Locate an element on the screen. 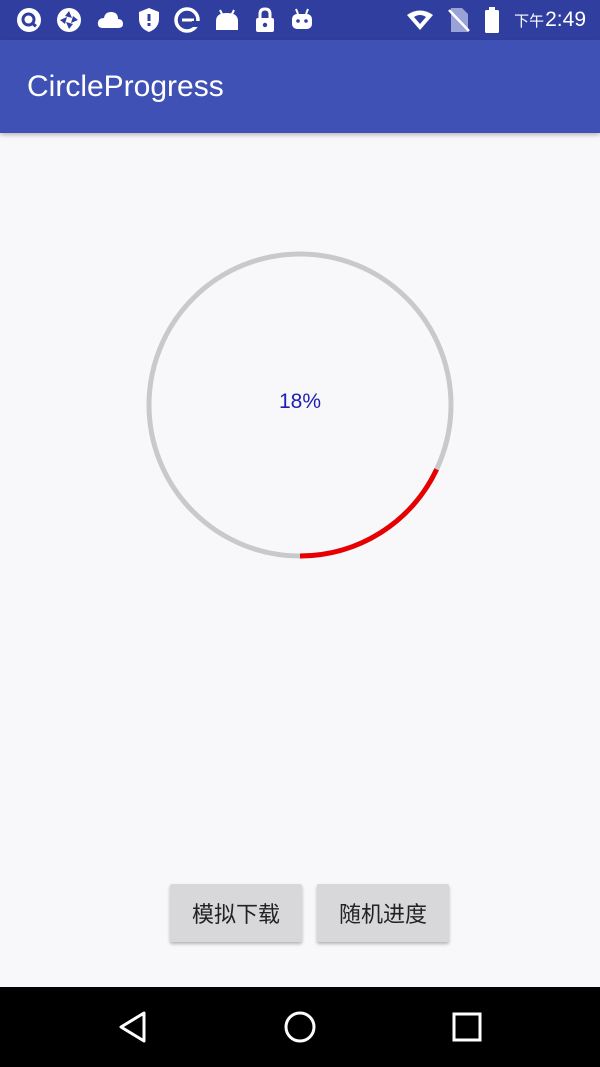 The image size is (600, 1067). aperture-app-icon is located at coordinates (69, 20).